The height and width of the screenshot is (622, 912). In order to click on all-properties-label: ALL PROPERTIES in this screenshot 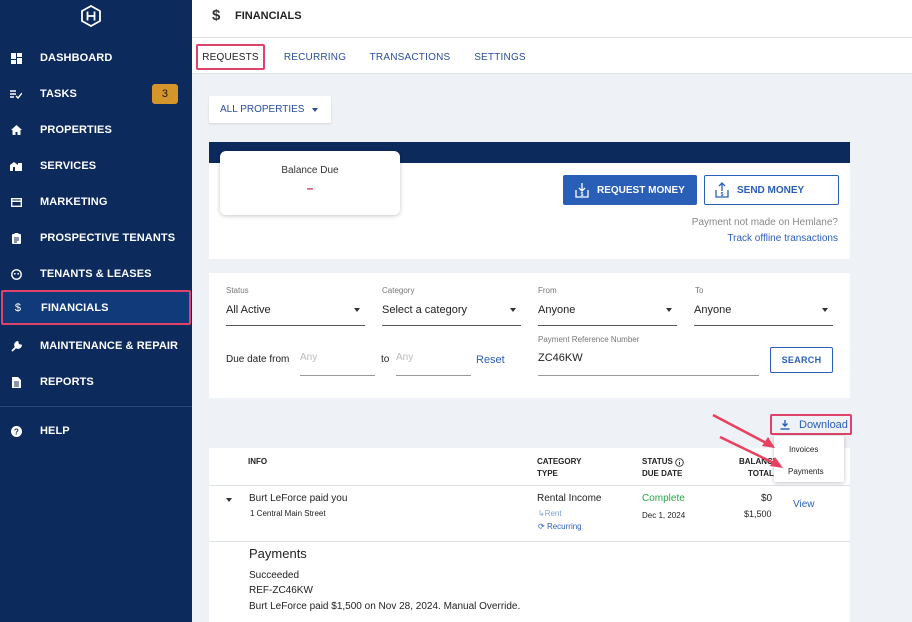, I will do `click(262, 109)`.